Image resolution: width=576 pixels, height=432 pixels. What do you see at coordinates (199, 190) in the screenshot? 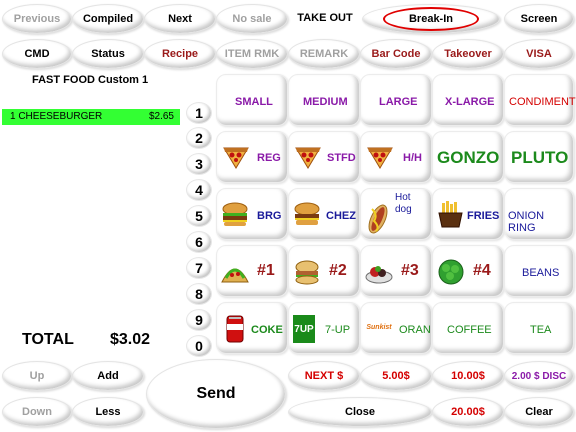
I see `keypad-4: 4` at bounding box center [199, 190].